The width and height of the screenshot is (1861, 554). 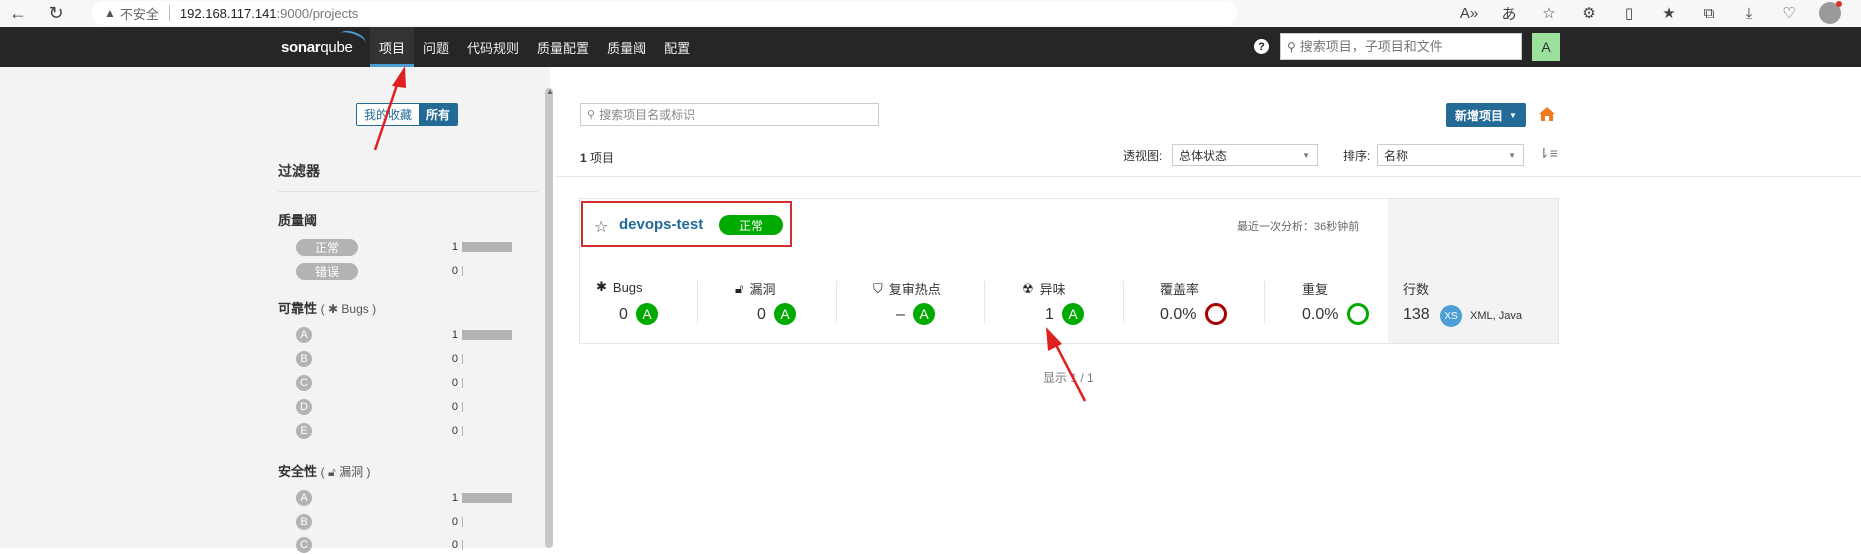 I want to click on facet-reliability-e: E 0, so click(x=418, y=431).